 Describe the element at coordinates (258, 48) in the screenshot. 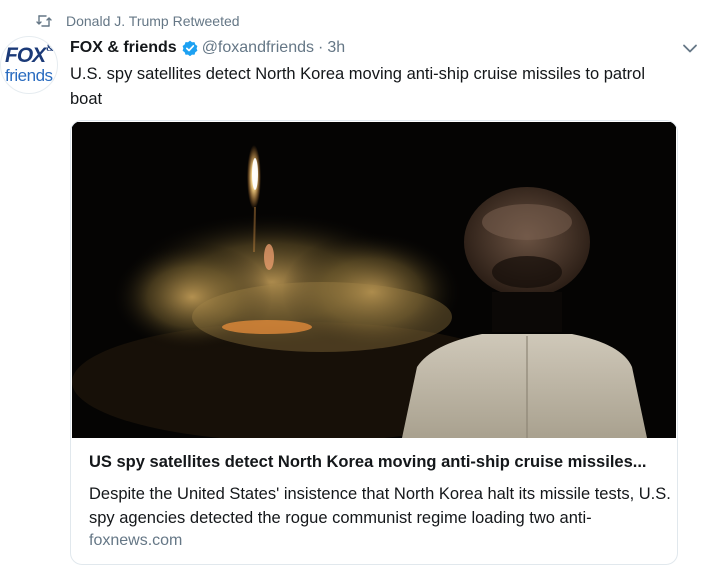

I see `user-handle: @foxandfriends` at that location.